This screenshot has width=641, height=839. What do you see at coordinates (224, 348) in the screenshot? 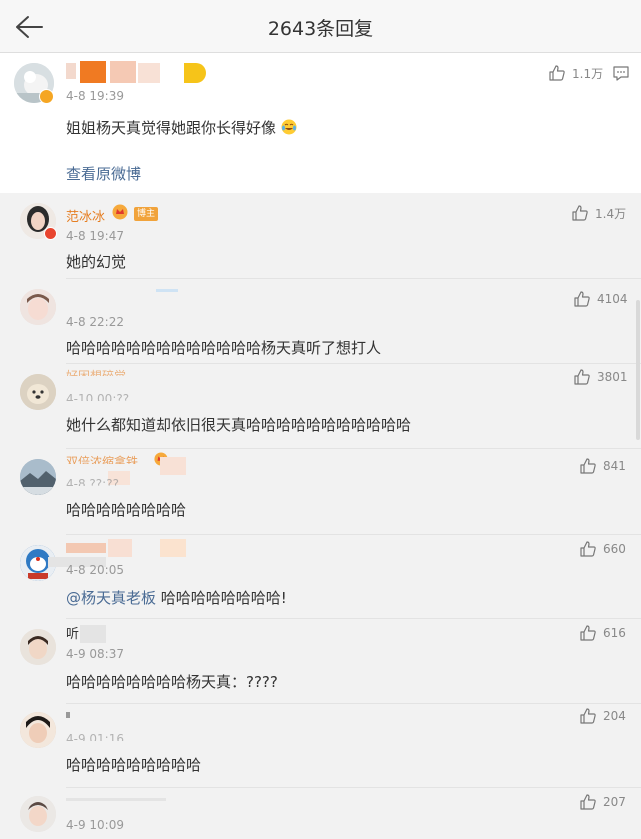
I see `reply-text: 哈哈哈哈哈哈哈哈哈哈哈哈哈杨天真听了想打人` at bounding box center [224, 348].